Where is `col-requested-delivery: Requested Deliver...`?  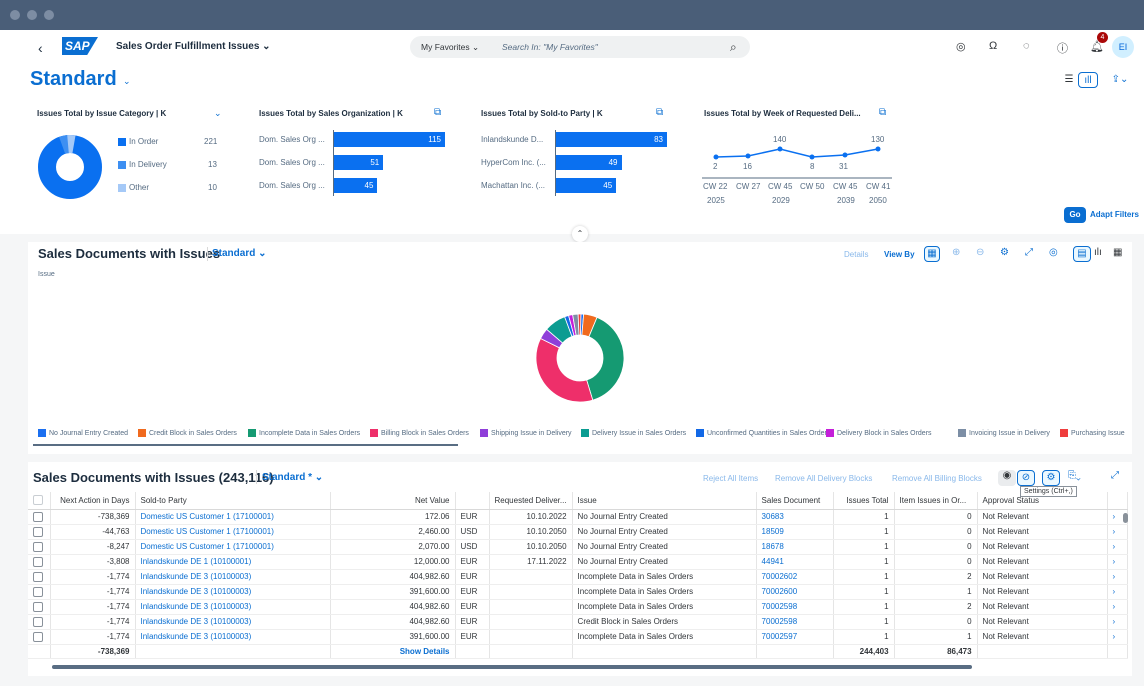 col-requested-delivery: Requested Deliver... is located at coordinates (531, 501).